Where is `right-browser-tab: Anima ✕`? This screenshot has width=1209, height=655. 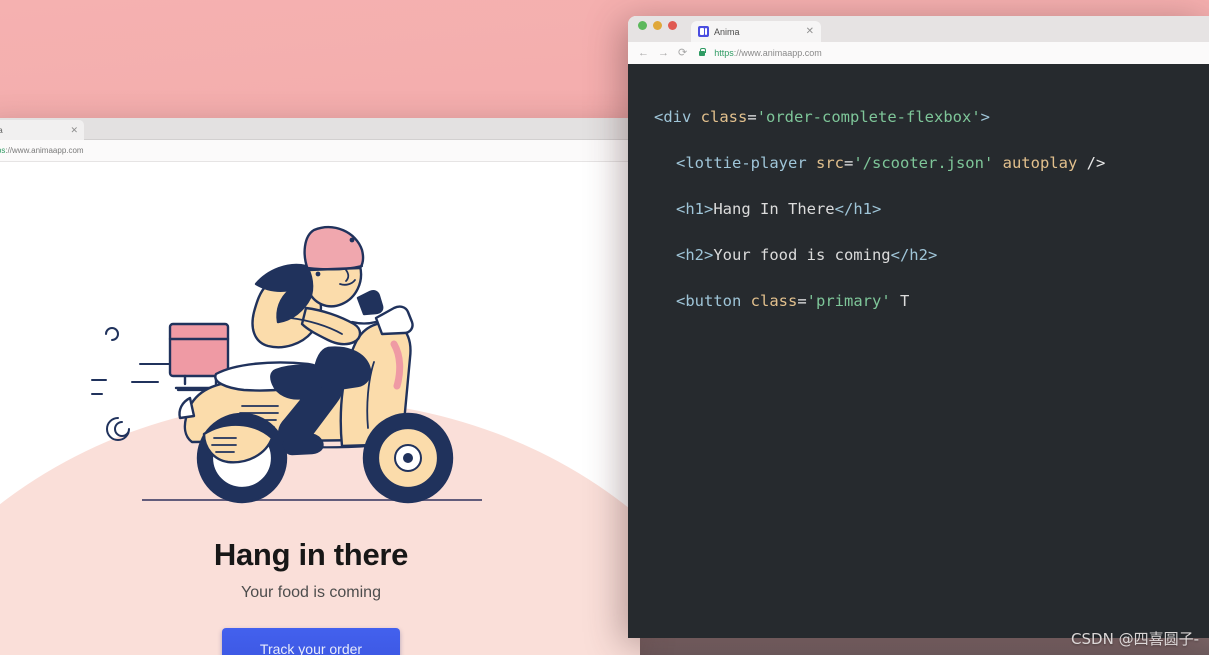 right-browser-tab: Anima ✕ is located at coordinates (756, 31).